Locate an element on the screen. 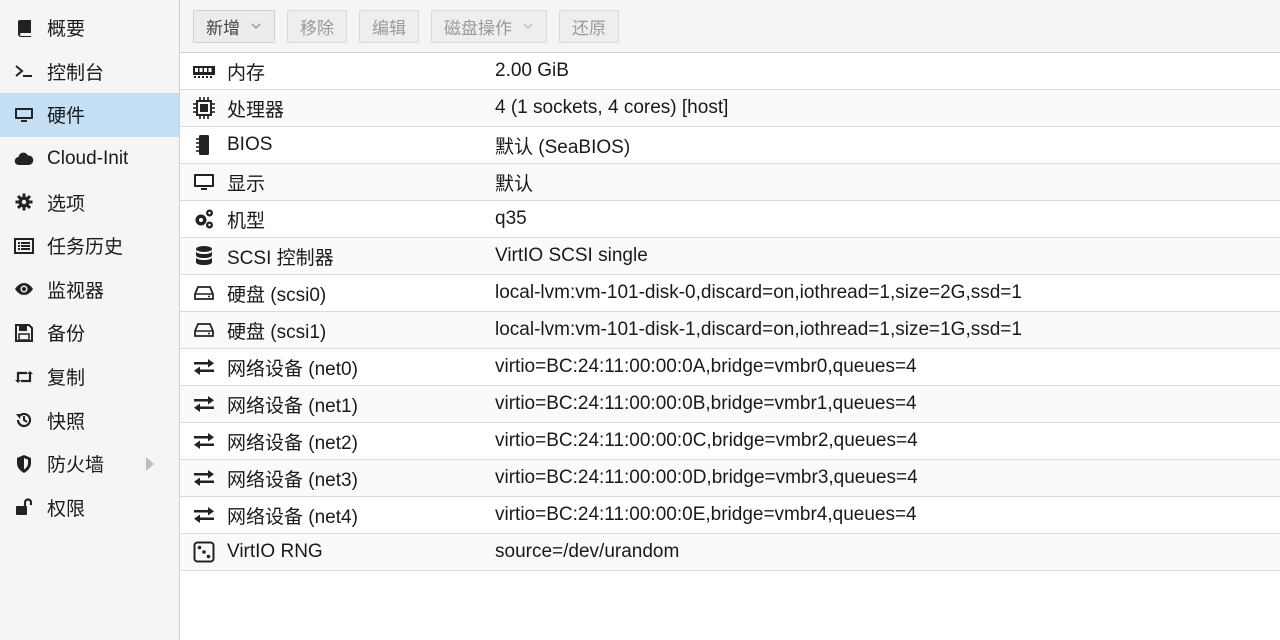 The image size is (1280, 640). row-value: VirtIO SCSI single is located at coordinates (571, 255).